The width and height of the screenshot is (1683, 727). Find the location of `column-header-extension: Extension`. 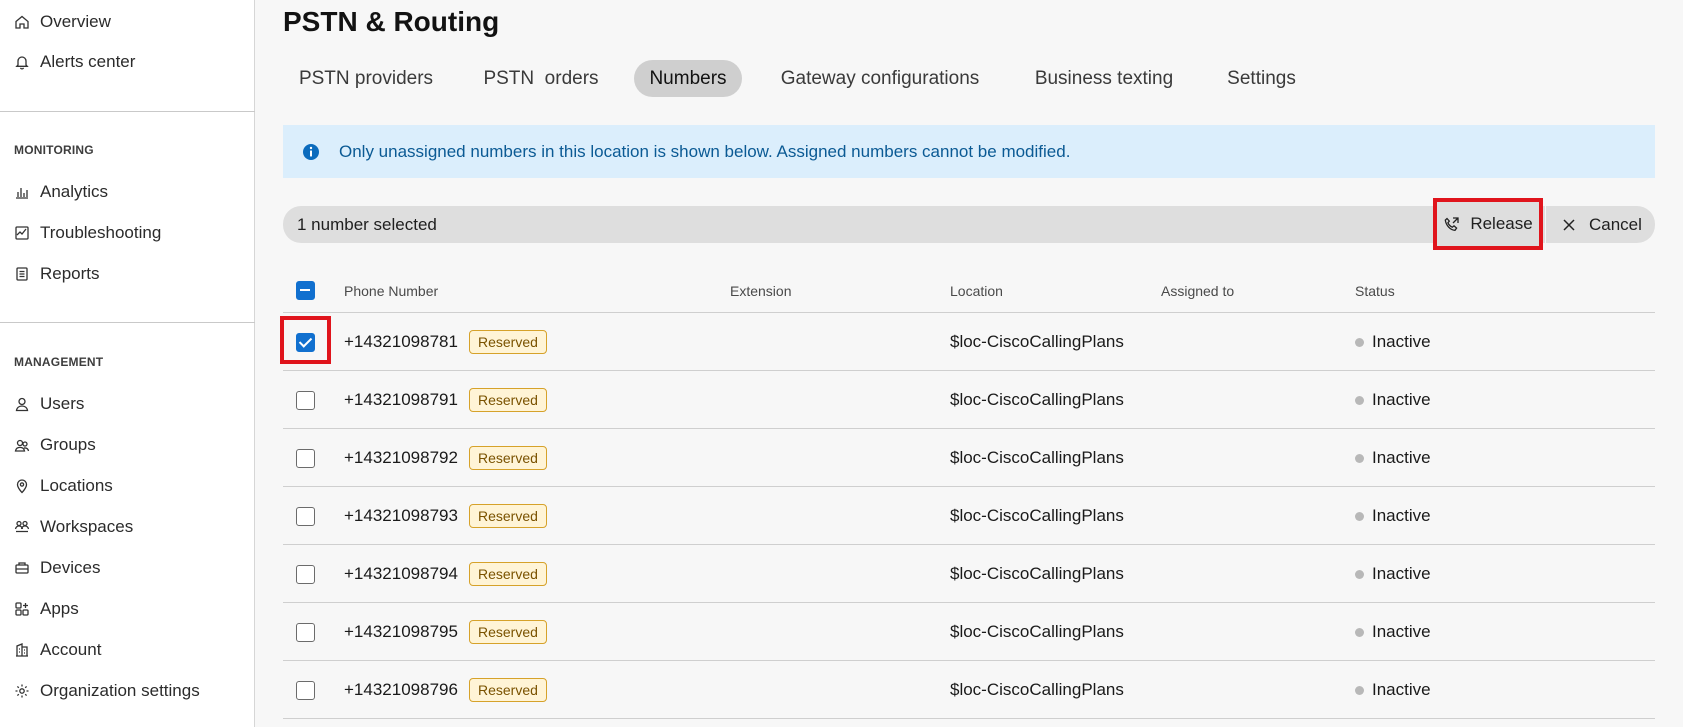

column-header-extension: Extension is located at coordinates (760, 291).